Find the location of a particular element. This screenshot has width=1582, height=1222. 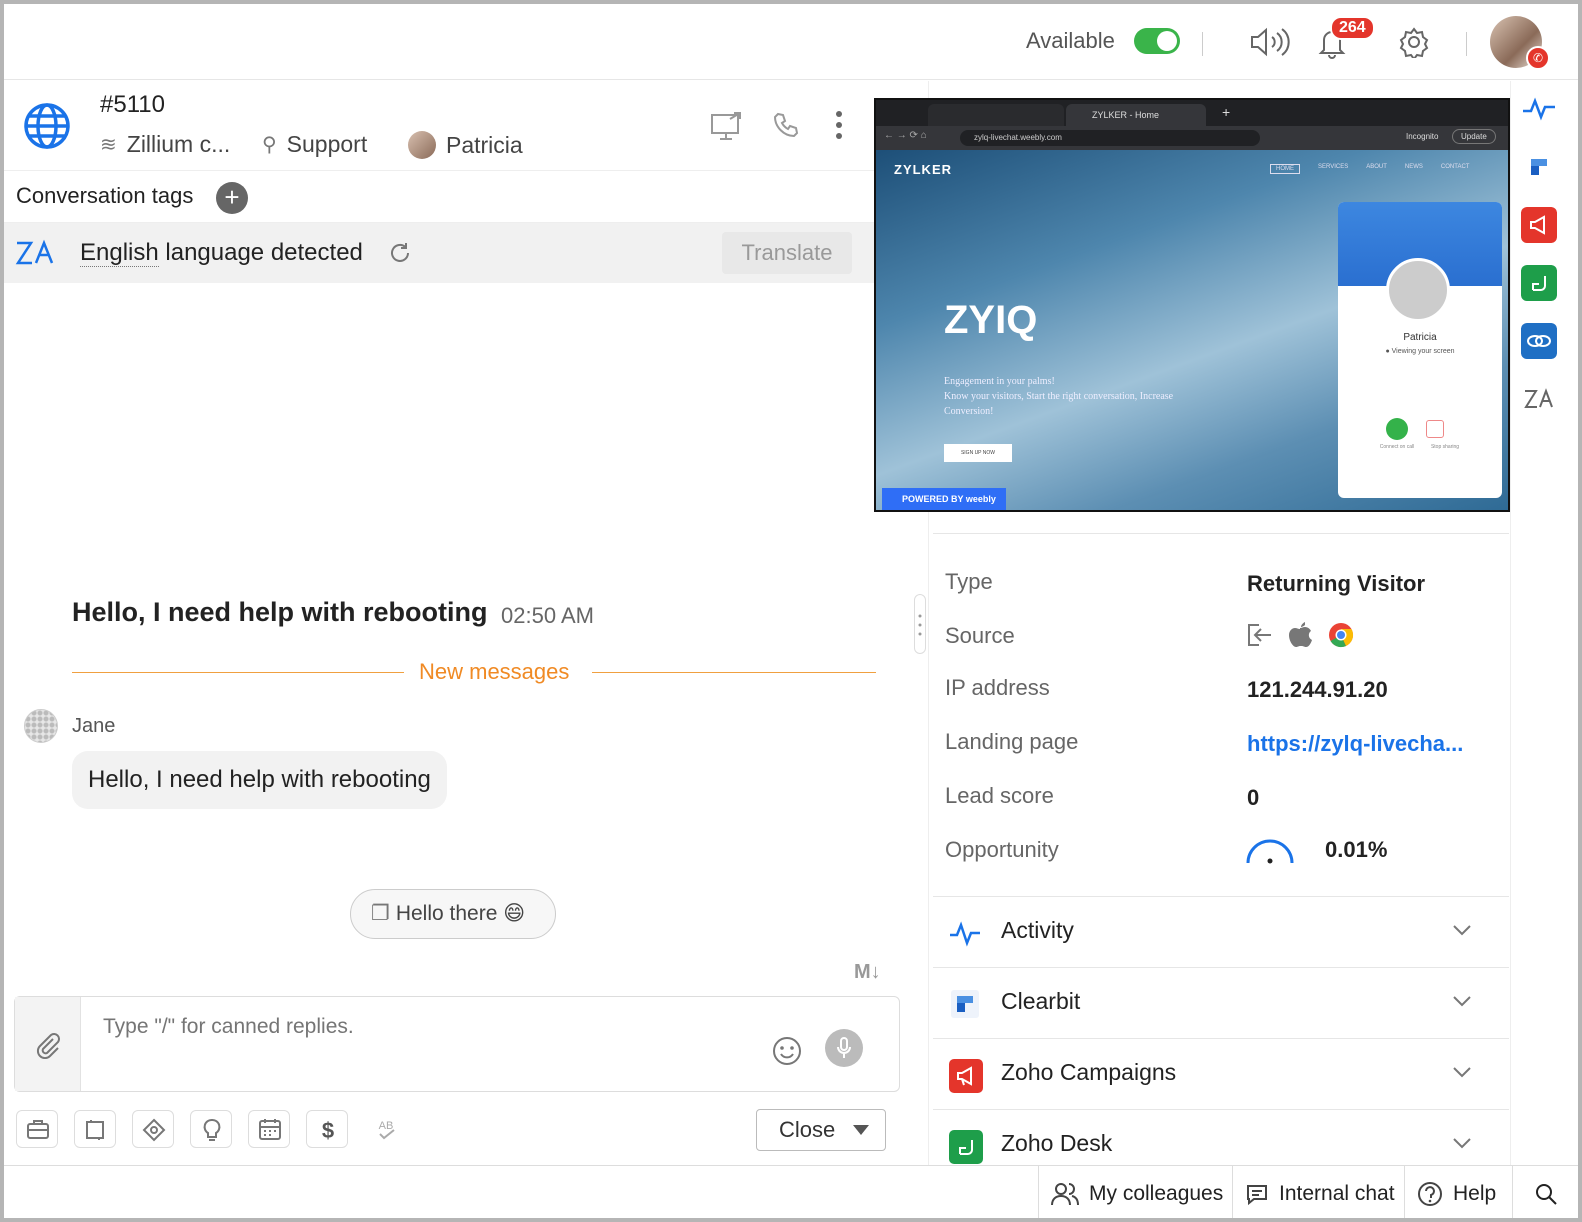

site-nav: HOME SERVICES ABOUT NEWS CONTACT is located at coordinates (1369, 169).